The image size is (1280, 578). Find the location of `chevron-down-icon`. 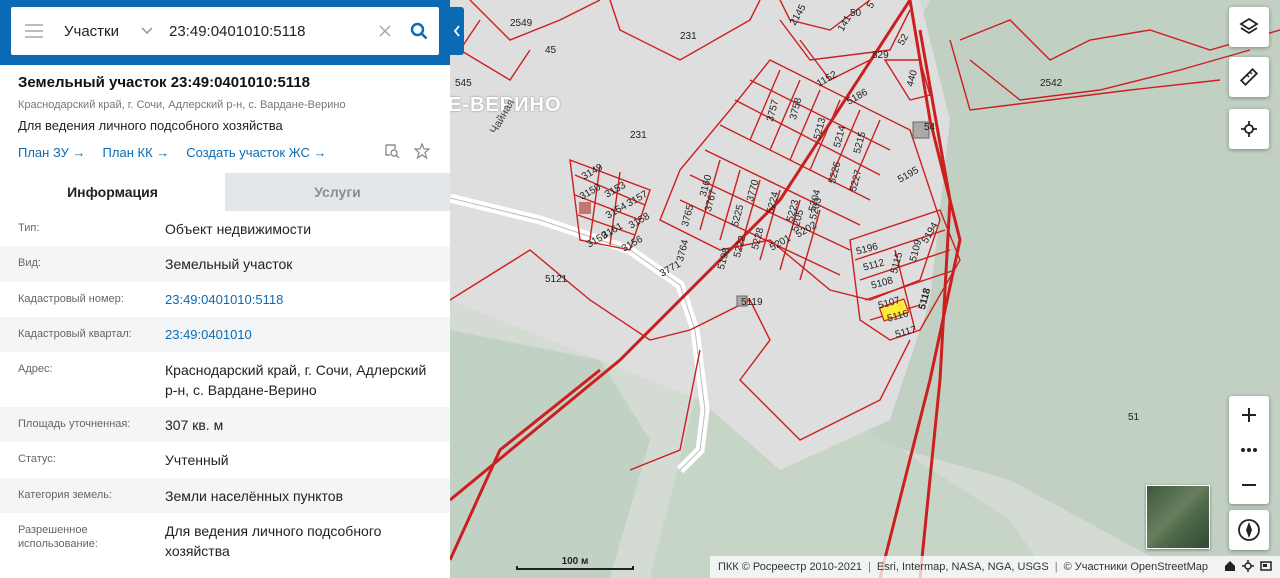

chevron-down-icon is located at coordinates (147, 31).